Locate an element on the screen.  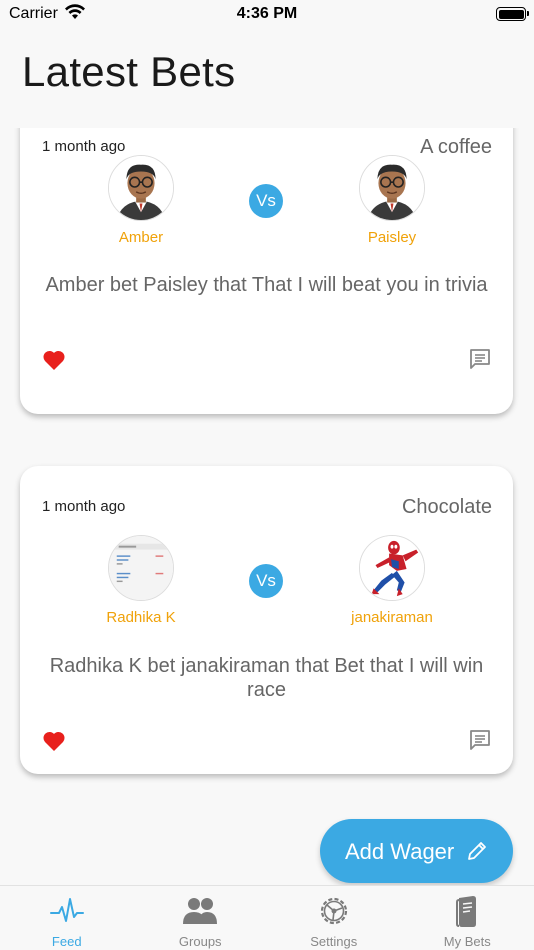
clock: 4:36 PM is located at coordinates (267, 13).